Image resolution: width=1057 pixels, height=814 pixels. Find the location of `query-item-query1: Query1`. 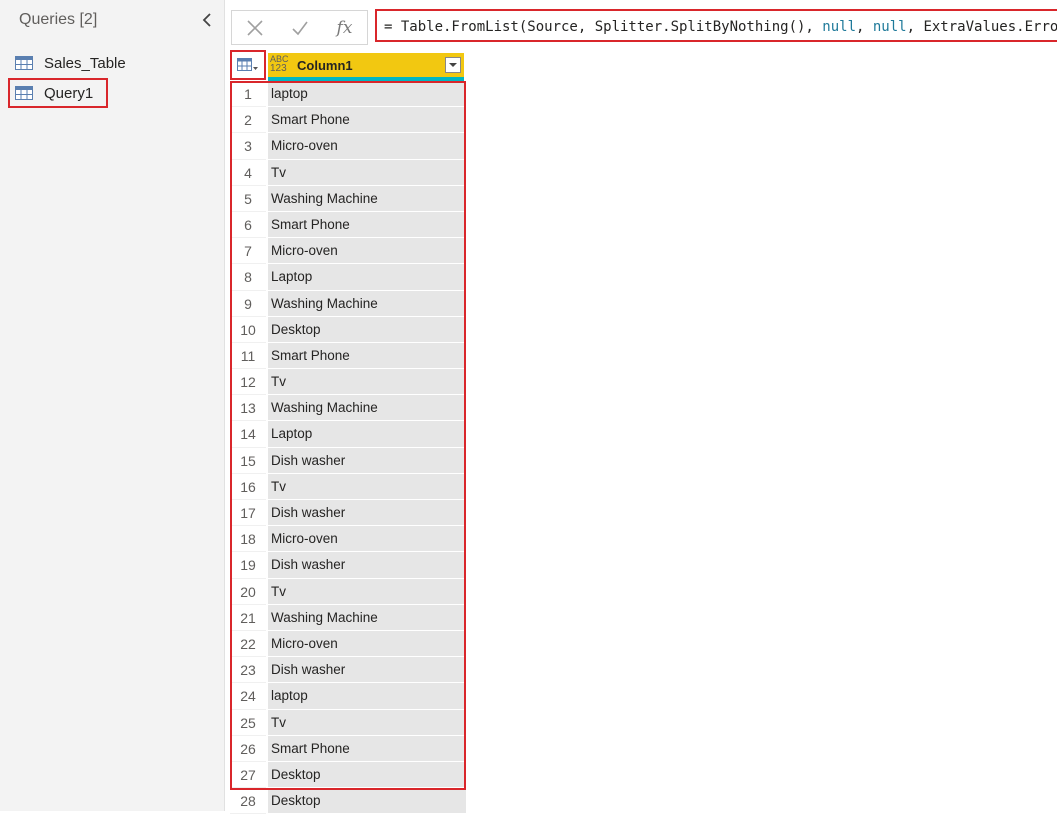

query-item-query1: Query1 is located at coordinates (58, 93).